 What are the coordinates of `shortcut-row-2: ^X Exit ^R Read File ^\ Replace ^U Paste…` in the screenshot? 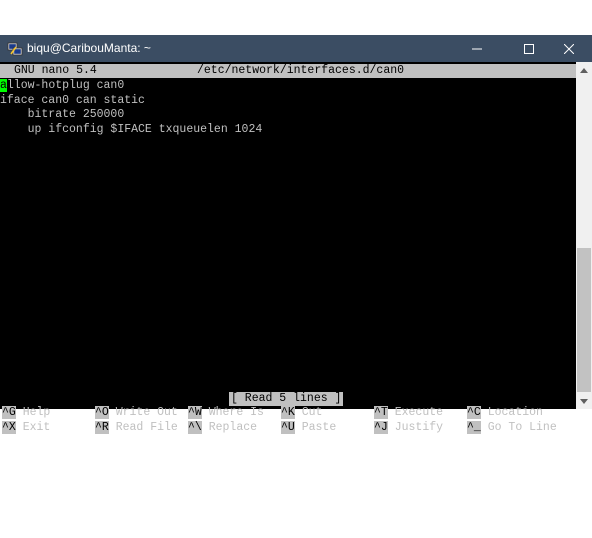 It's located at (278, 428).